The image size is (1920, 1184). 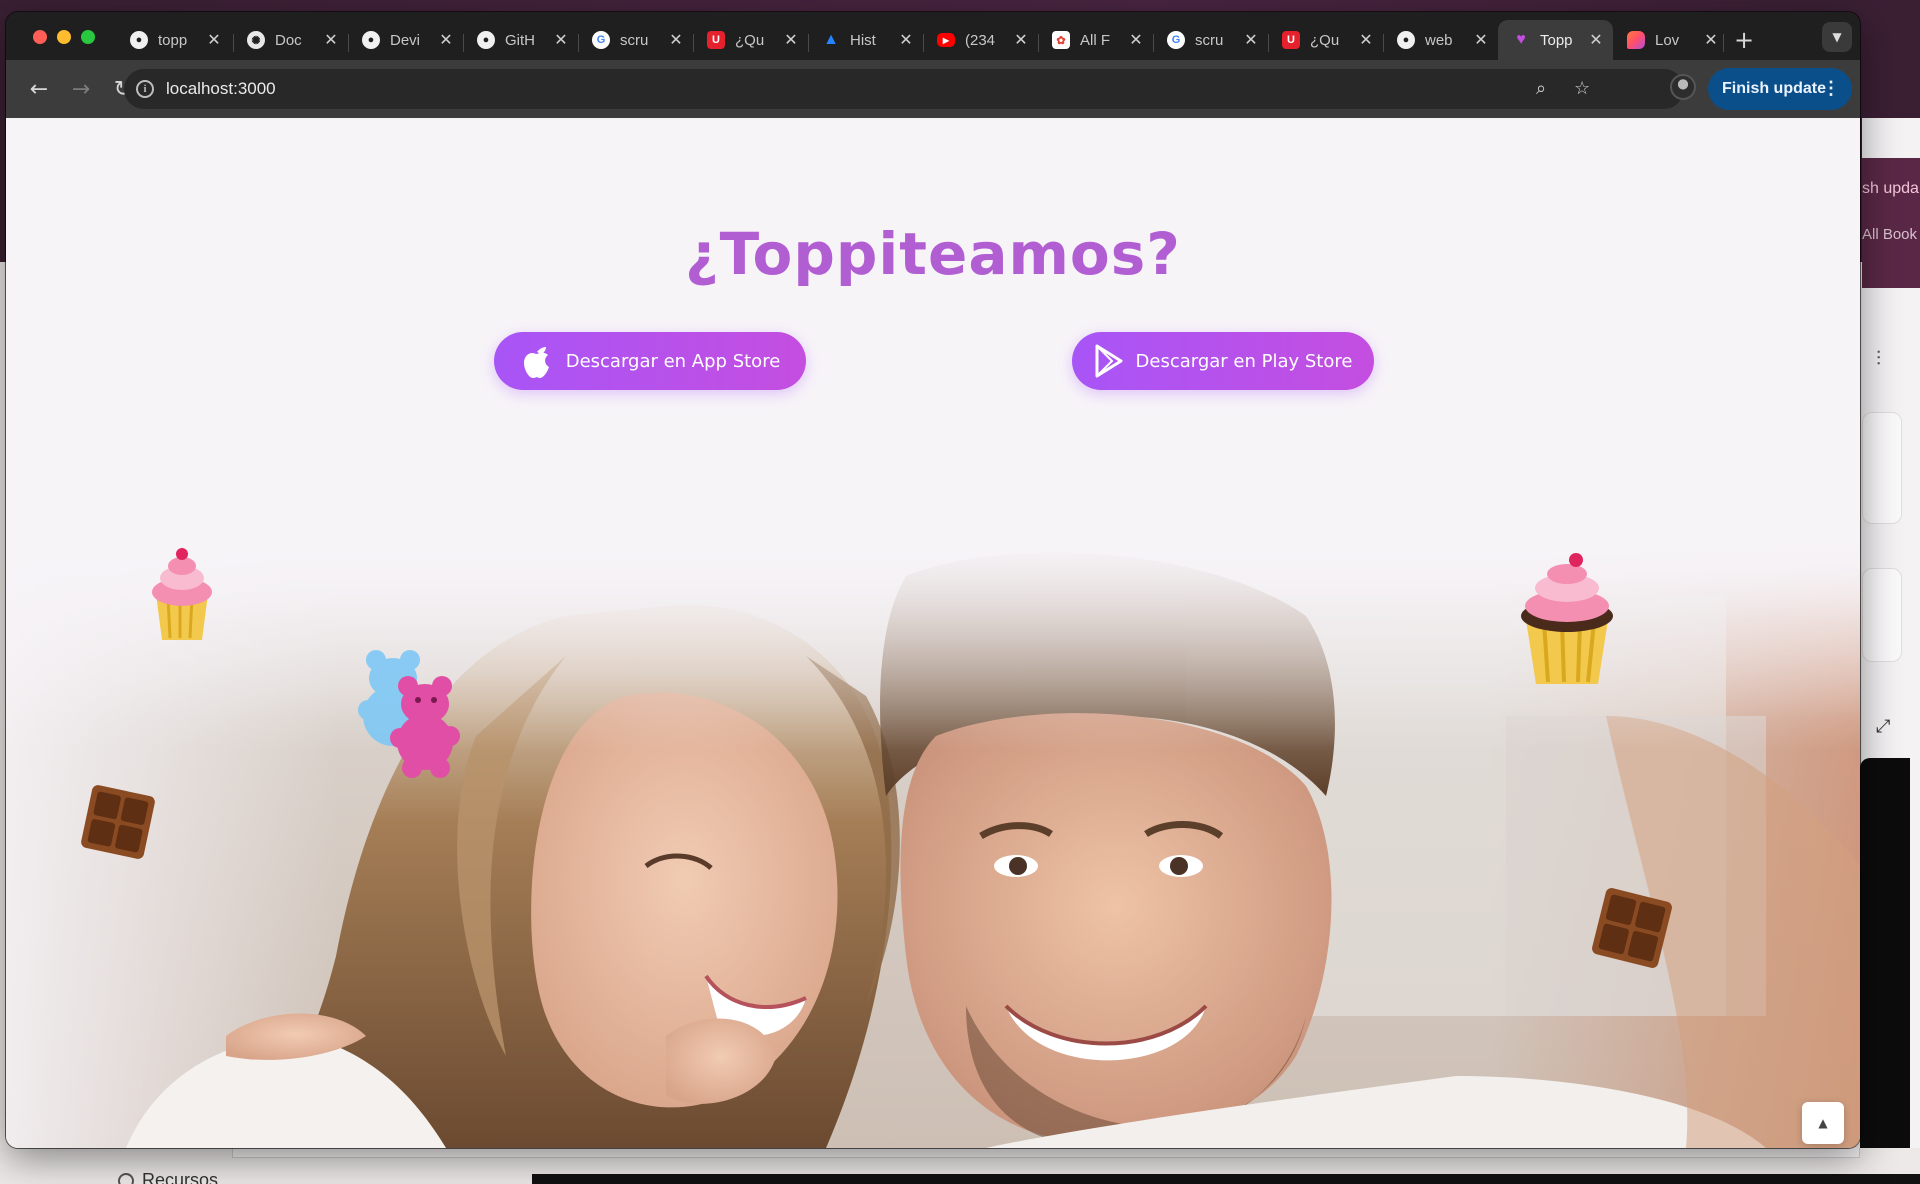 I want to click on gummy-bears-sticker, so click(x=409, y=714).